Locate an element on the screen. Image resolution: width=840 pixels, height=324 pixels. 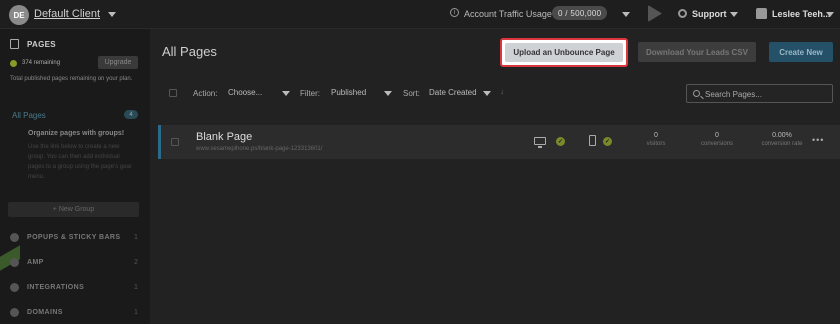
sidebar-item-popups: POPUPS & STICKY BARS 1 is located at coordinates (75, 239).